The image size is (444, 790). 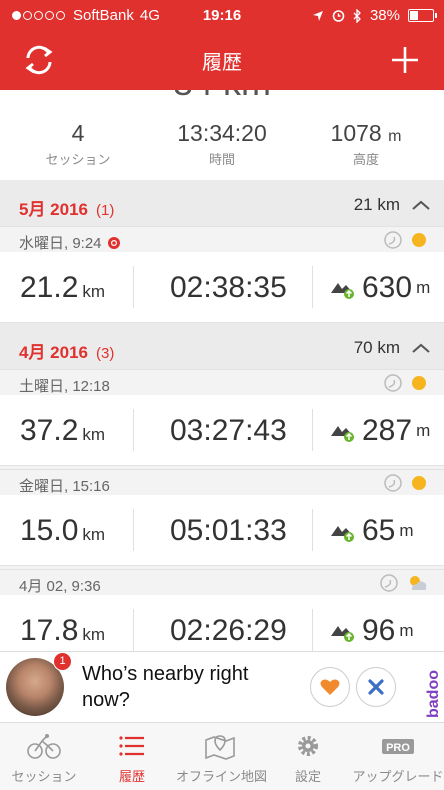 I want to click on month-header: 5月 2016 (1) 21 km, so click(x=222, y=203).